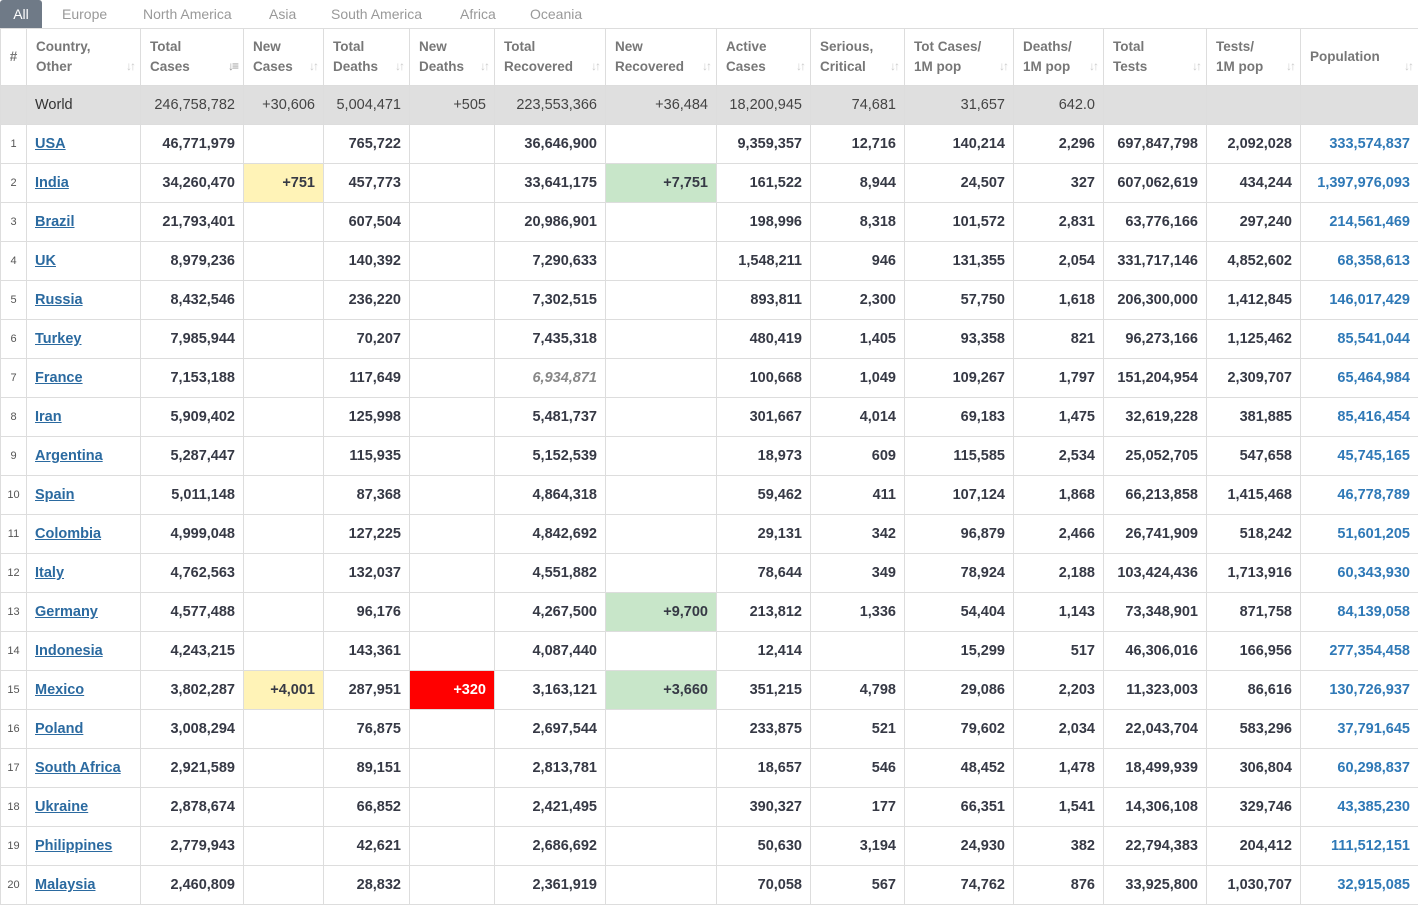 This screenshot has width=1418, height=905. I want to click on col-header-tot-cases-1m-pop: Tot Cases/1M pop↓↑, so click(959, 57).